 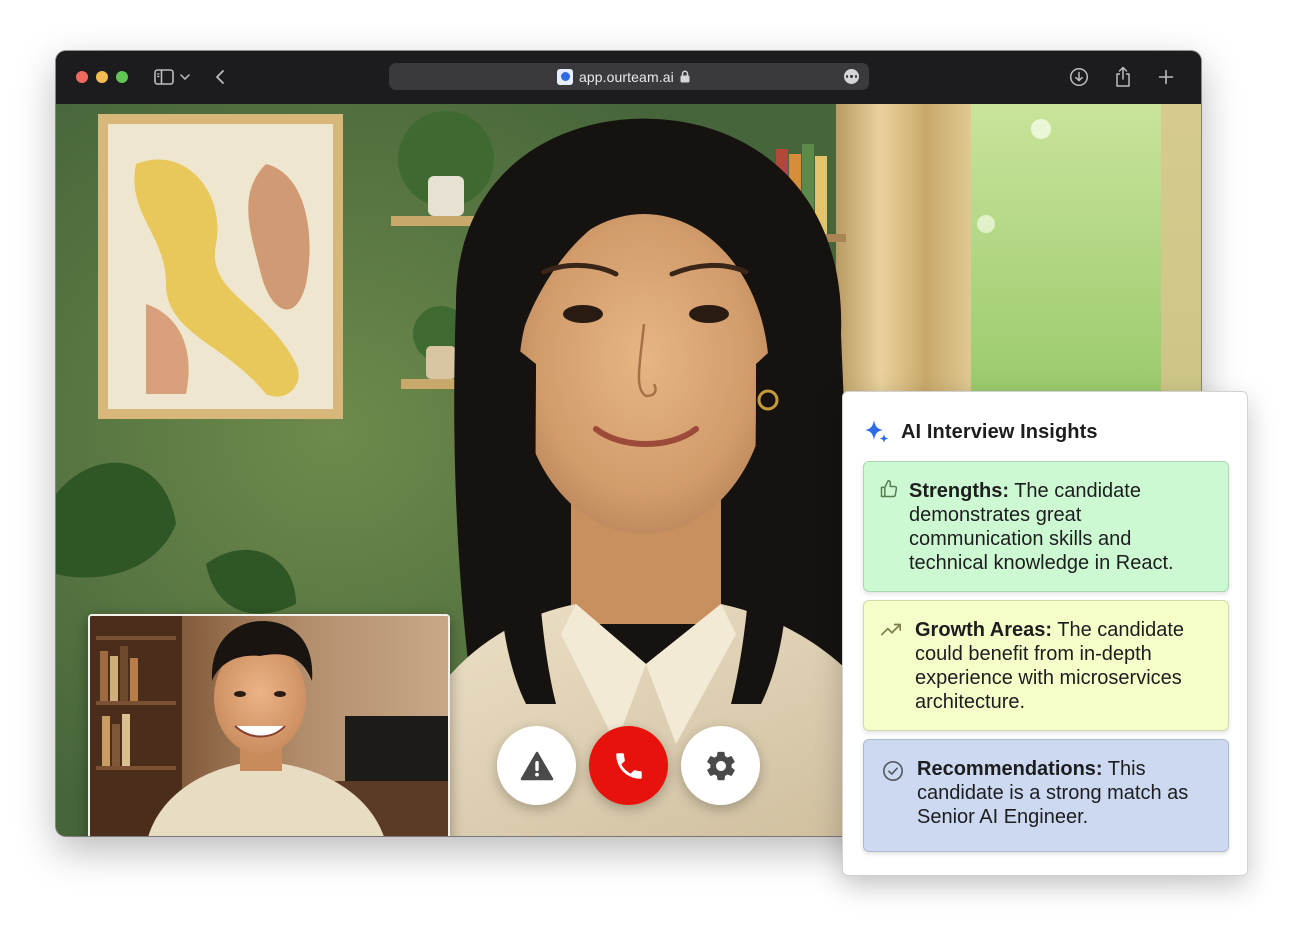 I want to click on download-icon, so click(x=1079, y=77).